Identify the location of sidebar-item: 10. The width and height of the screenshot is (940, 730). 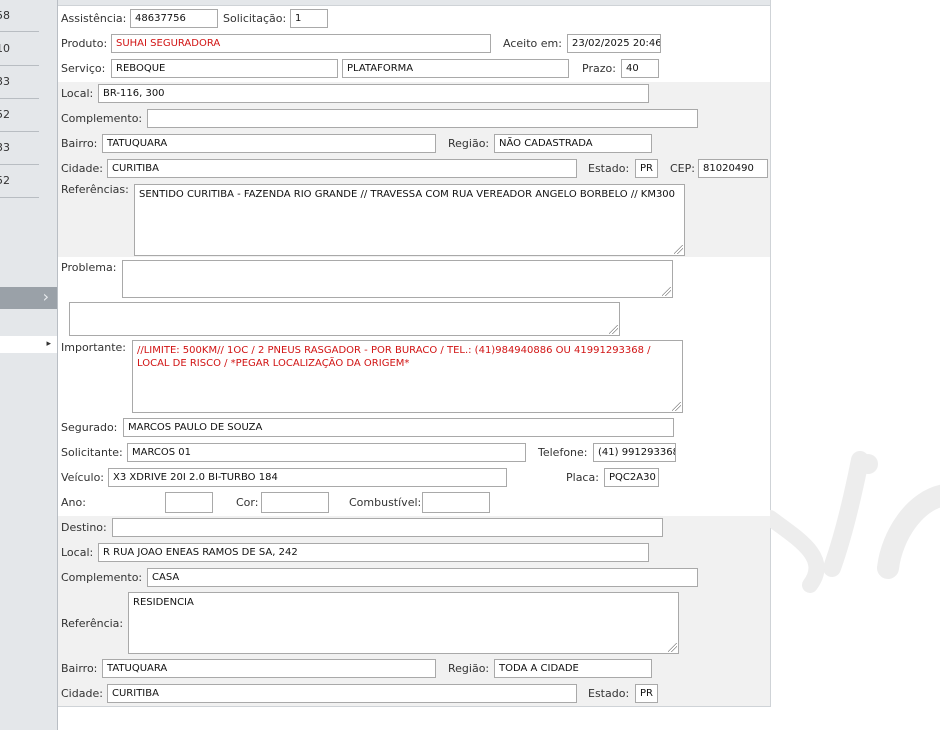
(19, 49).